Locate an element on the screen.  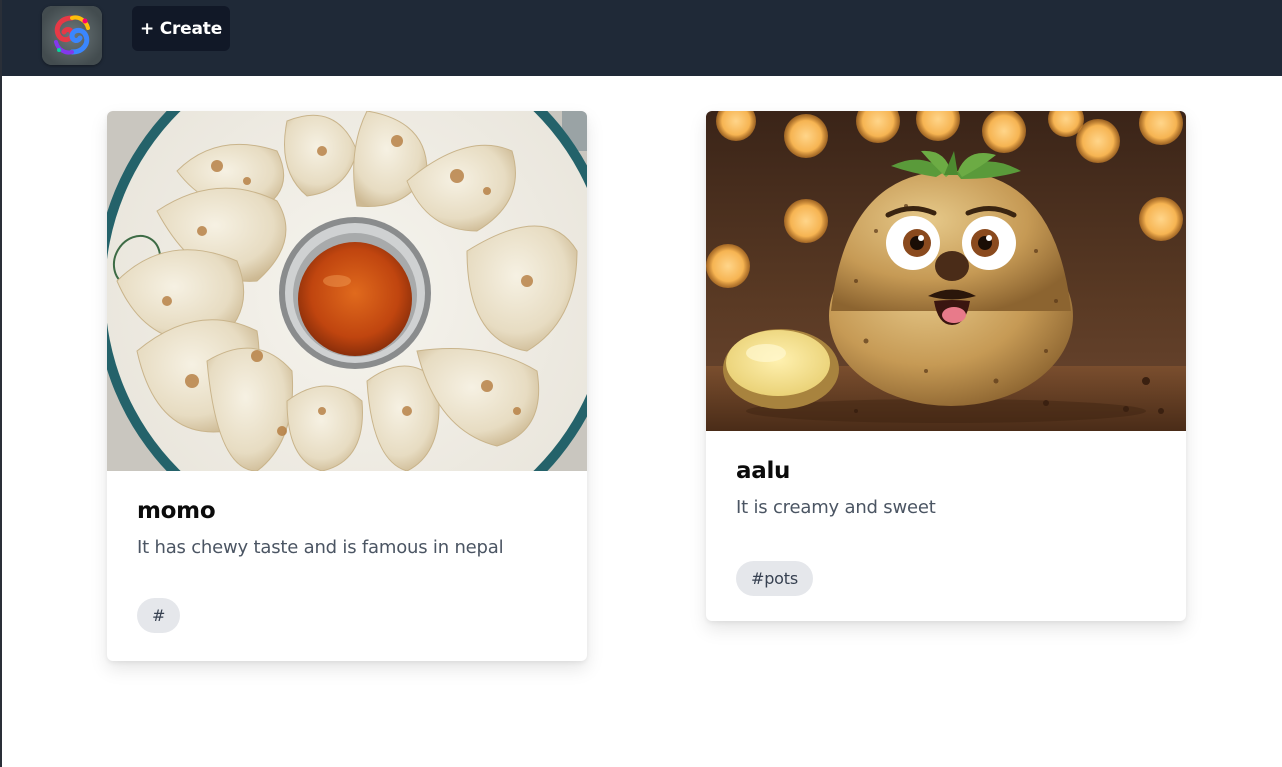
top-navbar: + Create is located at coordinates (642, 38).